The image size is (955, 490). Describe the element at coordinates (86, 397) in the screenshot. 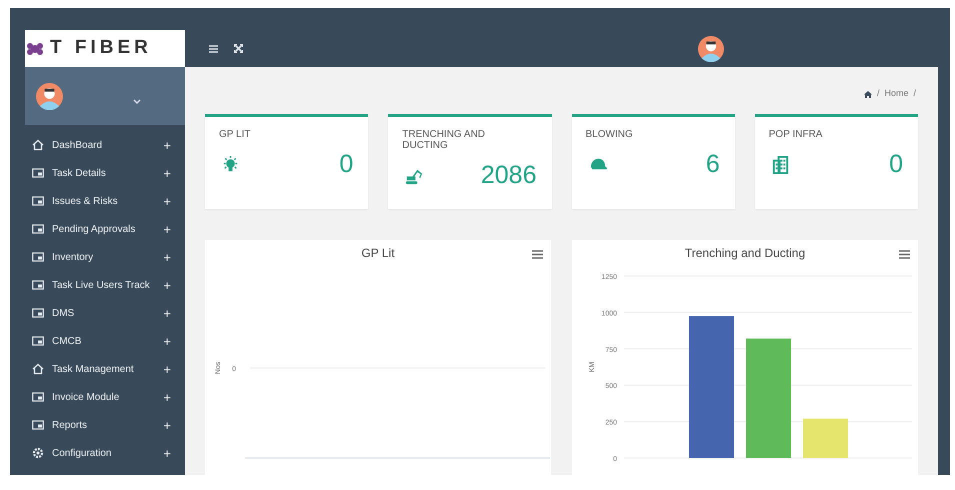

I see `sidebar-label: Invoice Module` at that location.